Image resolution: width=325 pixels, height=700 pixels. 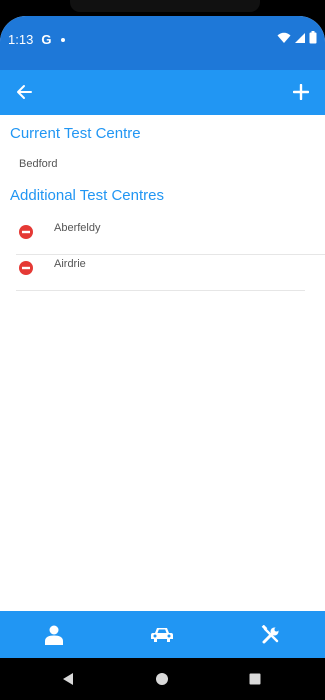 I want to click on status-time: 1:13, so click(x=21, y=39).